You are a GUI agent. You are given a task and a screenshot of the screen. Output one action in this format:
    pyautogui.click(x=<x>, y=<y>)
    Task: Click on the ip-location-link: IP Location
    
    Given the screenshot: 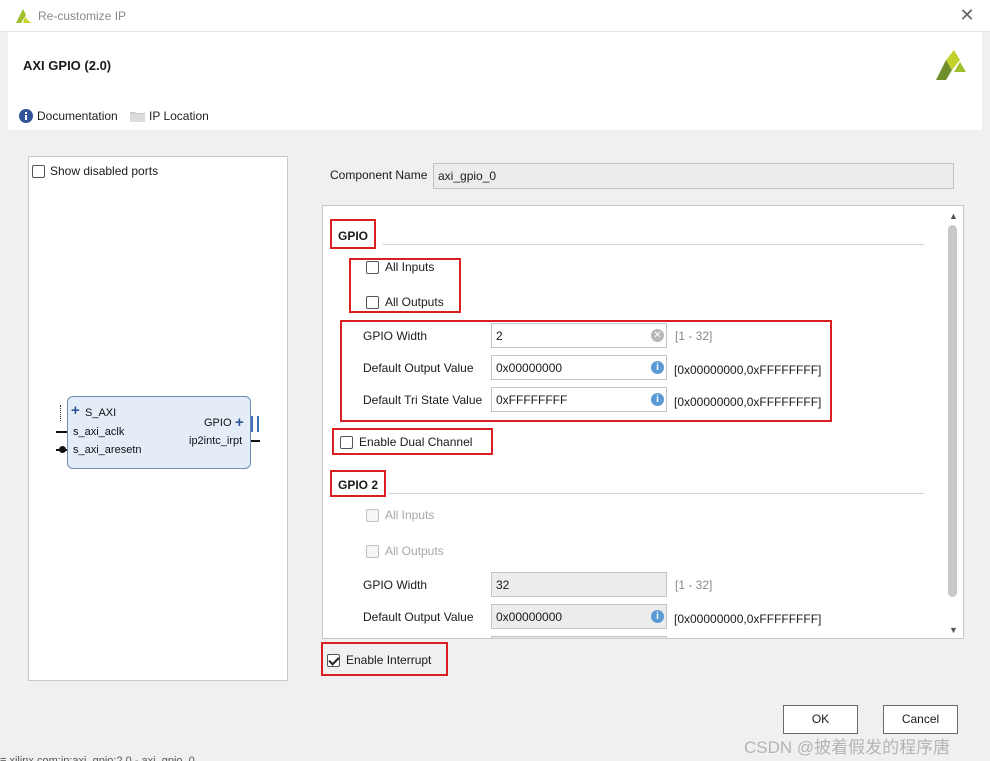 What is the action you would take?
    pyautogui.click(x=169, y=116)
    